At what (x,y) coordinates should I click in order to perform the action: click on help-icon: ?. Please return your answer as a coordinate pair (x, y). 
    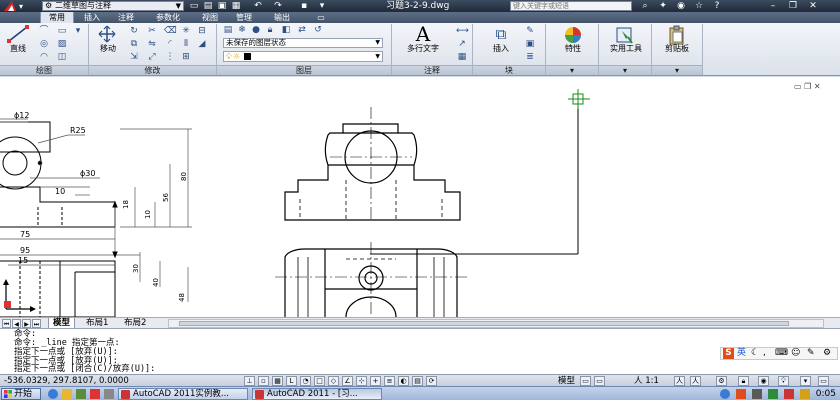
    Looking at the image, I should click on (717, 6).